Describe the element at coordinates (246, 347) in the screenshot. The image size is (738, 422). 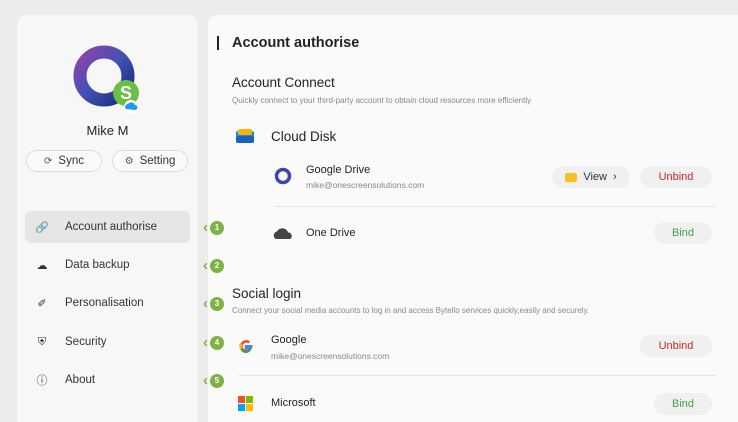
I see `google-icon` at that location.